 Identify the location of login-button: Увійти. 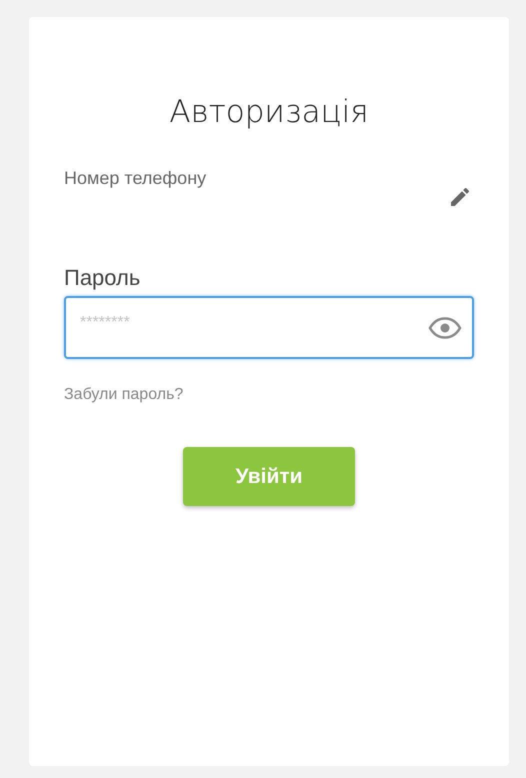
(269, 476).